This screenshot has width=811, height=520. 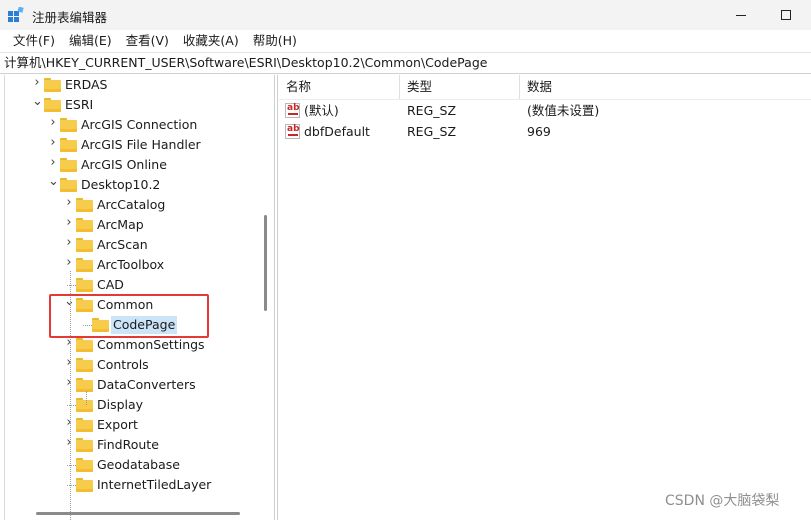 I want to click on tree-item-esri: ⌄ ESRI, so click(x=129, y=105).